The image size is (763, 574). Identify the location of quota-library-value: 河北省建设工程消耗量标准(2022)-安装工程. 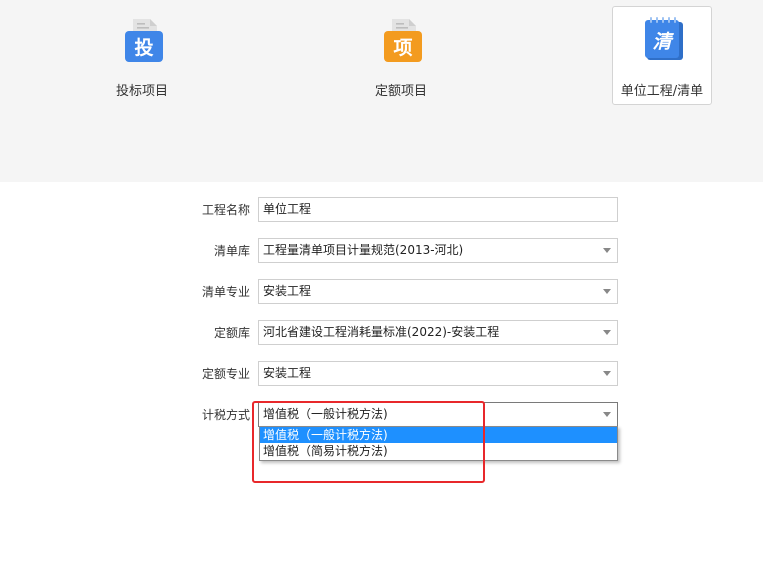
(381, 332).